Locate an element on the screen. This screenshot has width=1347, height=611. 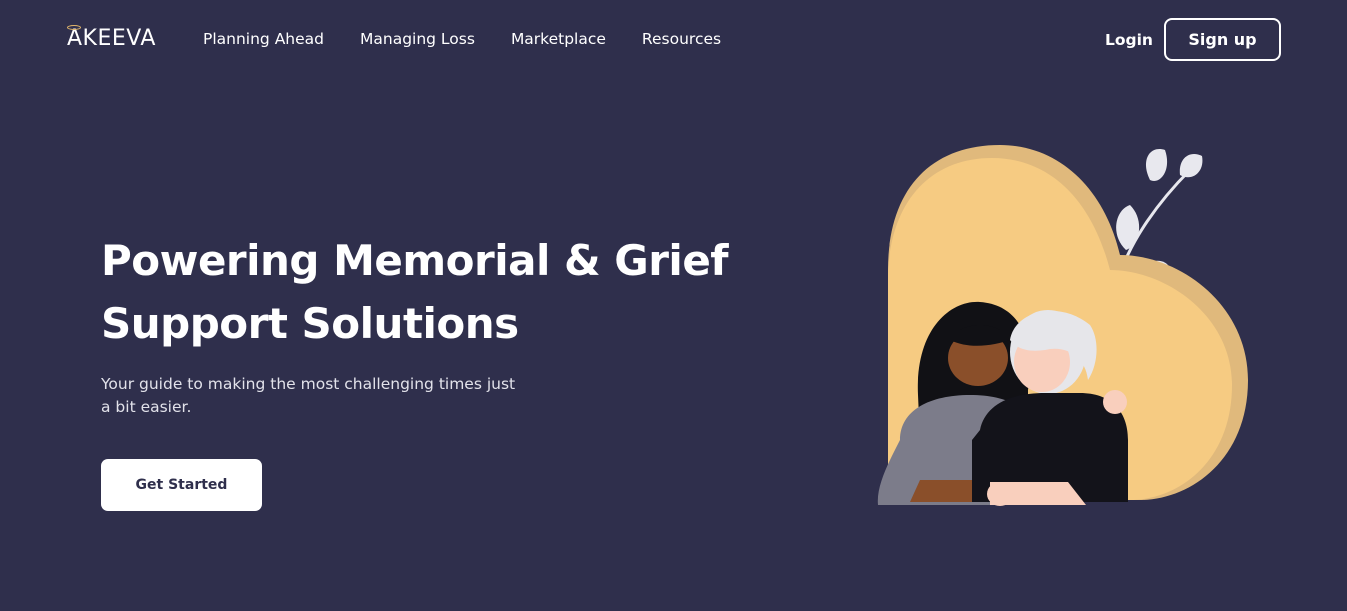
login-link: Login is located at coordinates (1129, 40).